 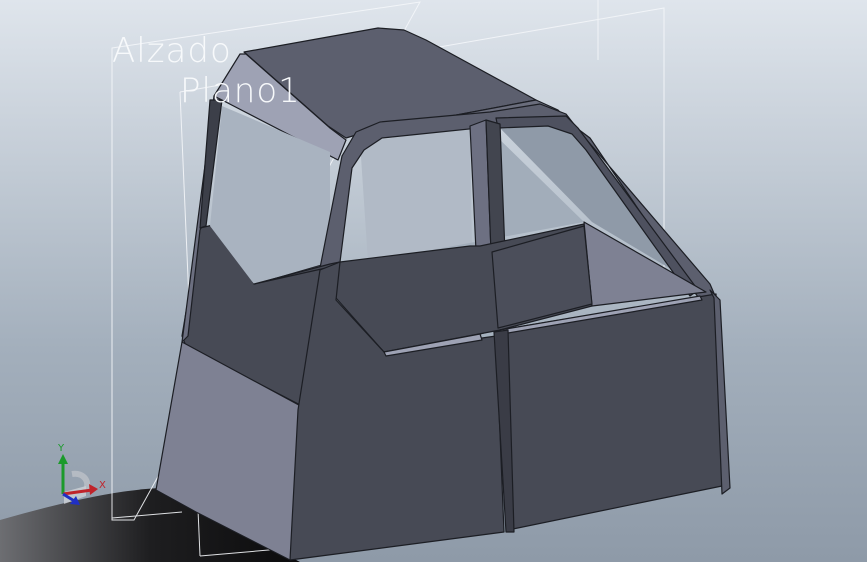 I want to click on reference-triad: Y X, so click(x=81, y=479).